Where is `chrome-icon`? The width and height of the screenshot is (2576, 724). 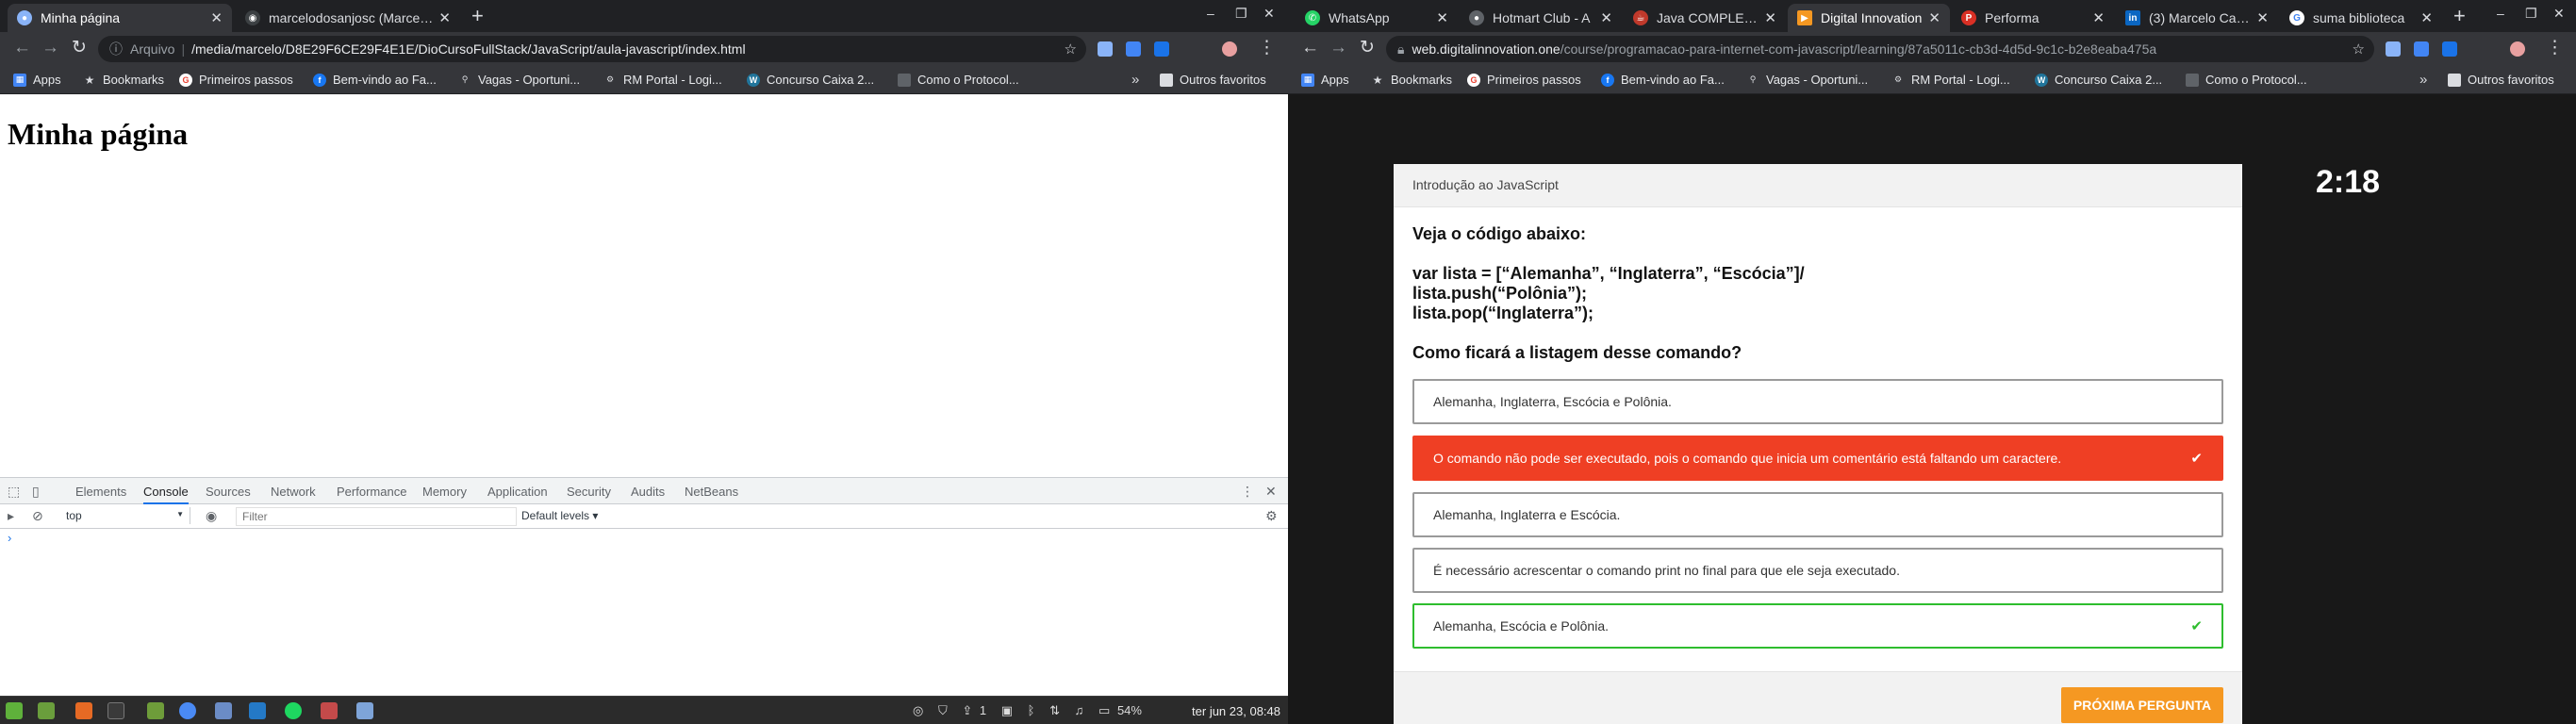 chrome-icon is located at coordinates (187, 710).